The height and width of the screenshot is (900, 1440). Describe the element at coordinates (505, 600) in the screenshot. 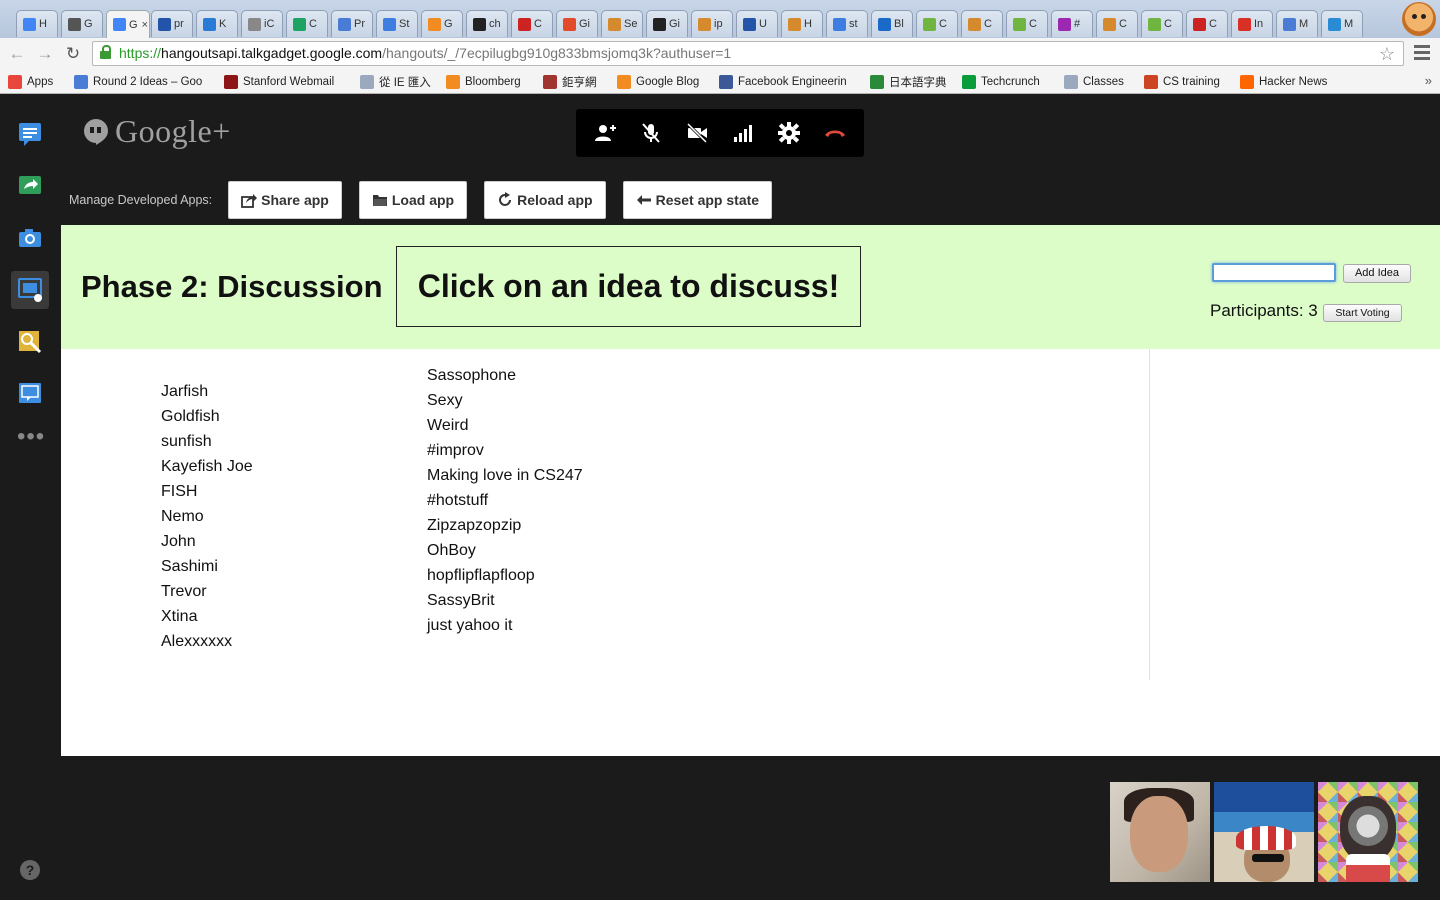

I see `idea-item: SassyBrit` at that location.